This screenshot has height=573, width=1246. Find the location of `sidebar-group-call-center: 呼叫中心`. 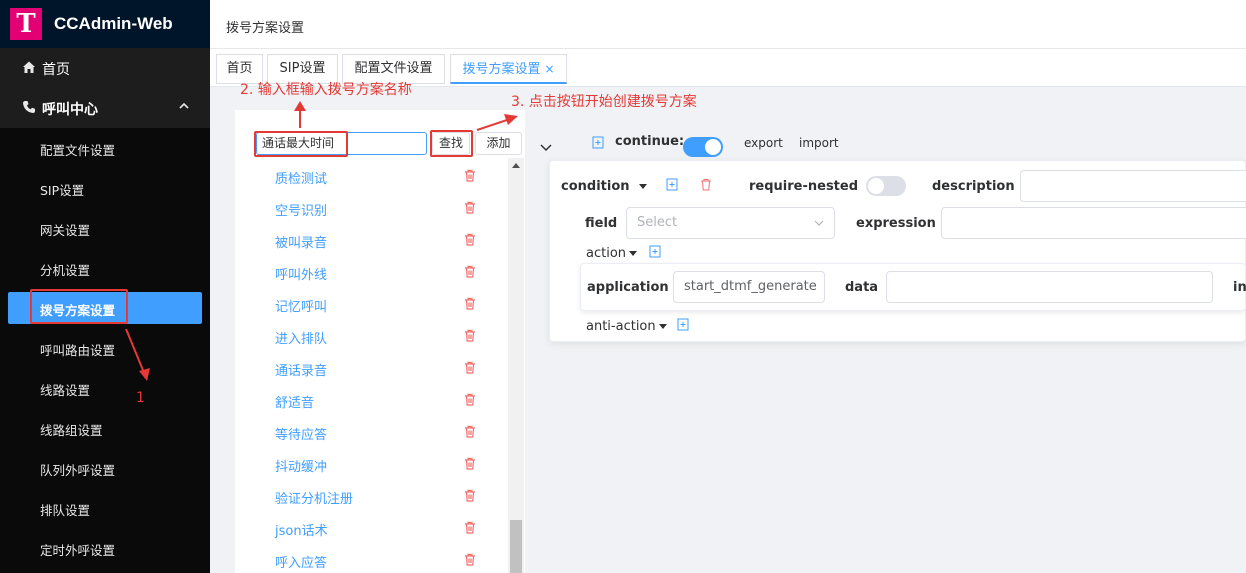

sidebar-group-call-center: 呼叫中心 is located at coordinates (105, 108).